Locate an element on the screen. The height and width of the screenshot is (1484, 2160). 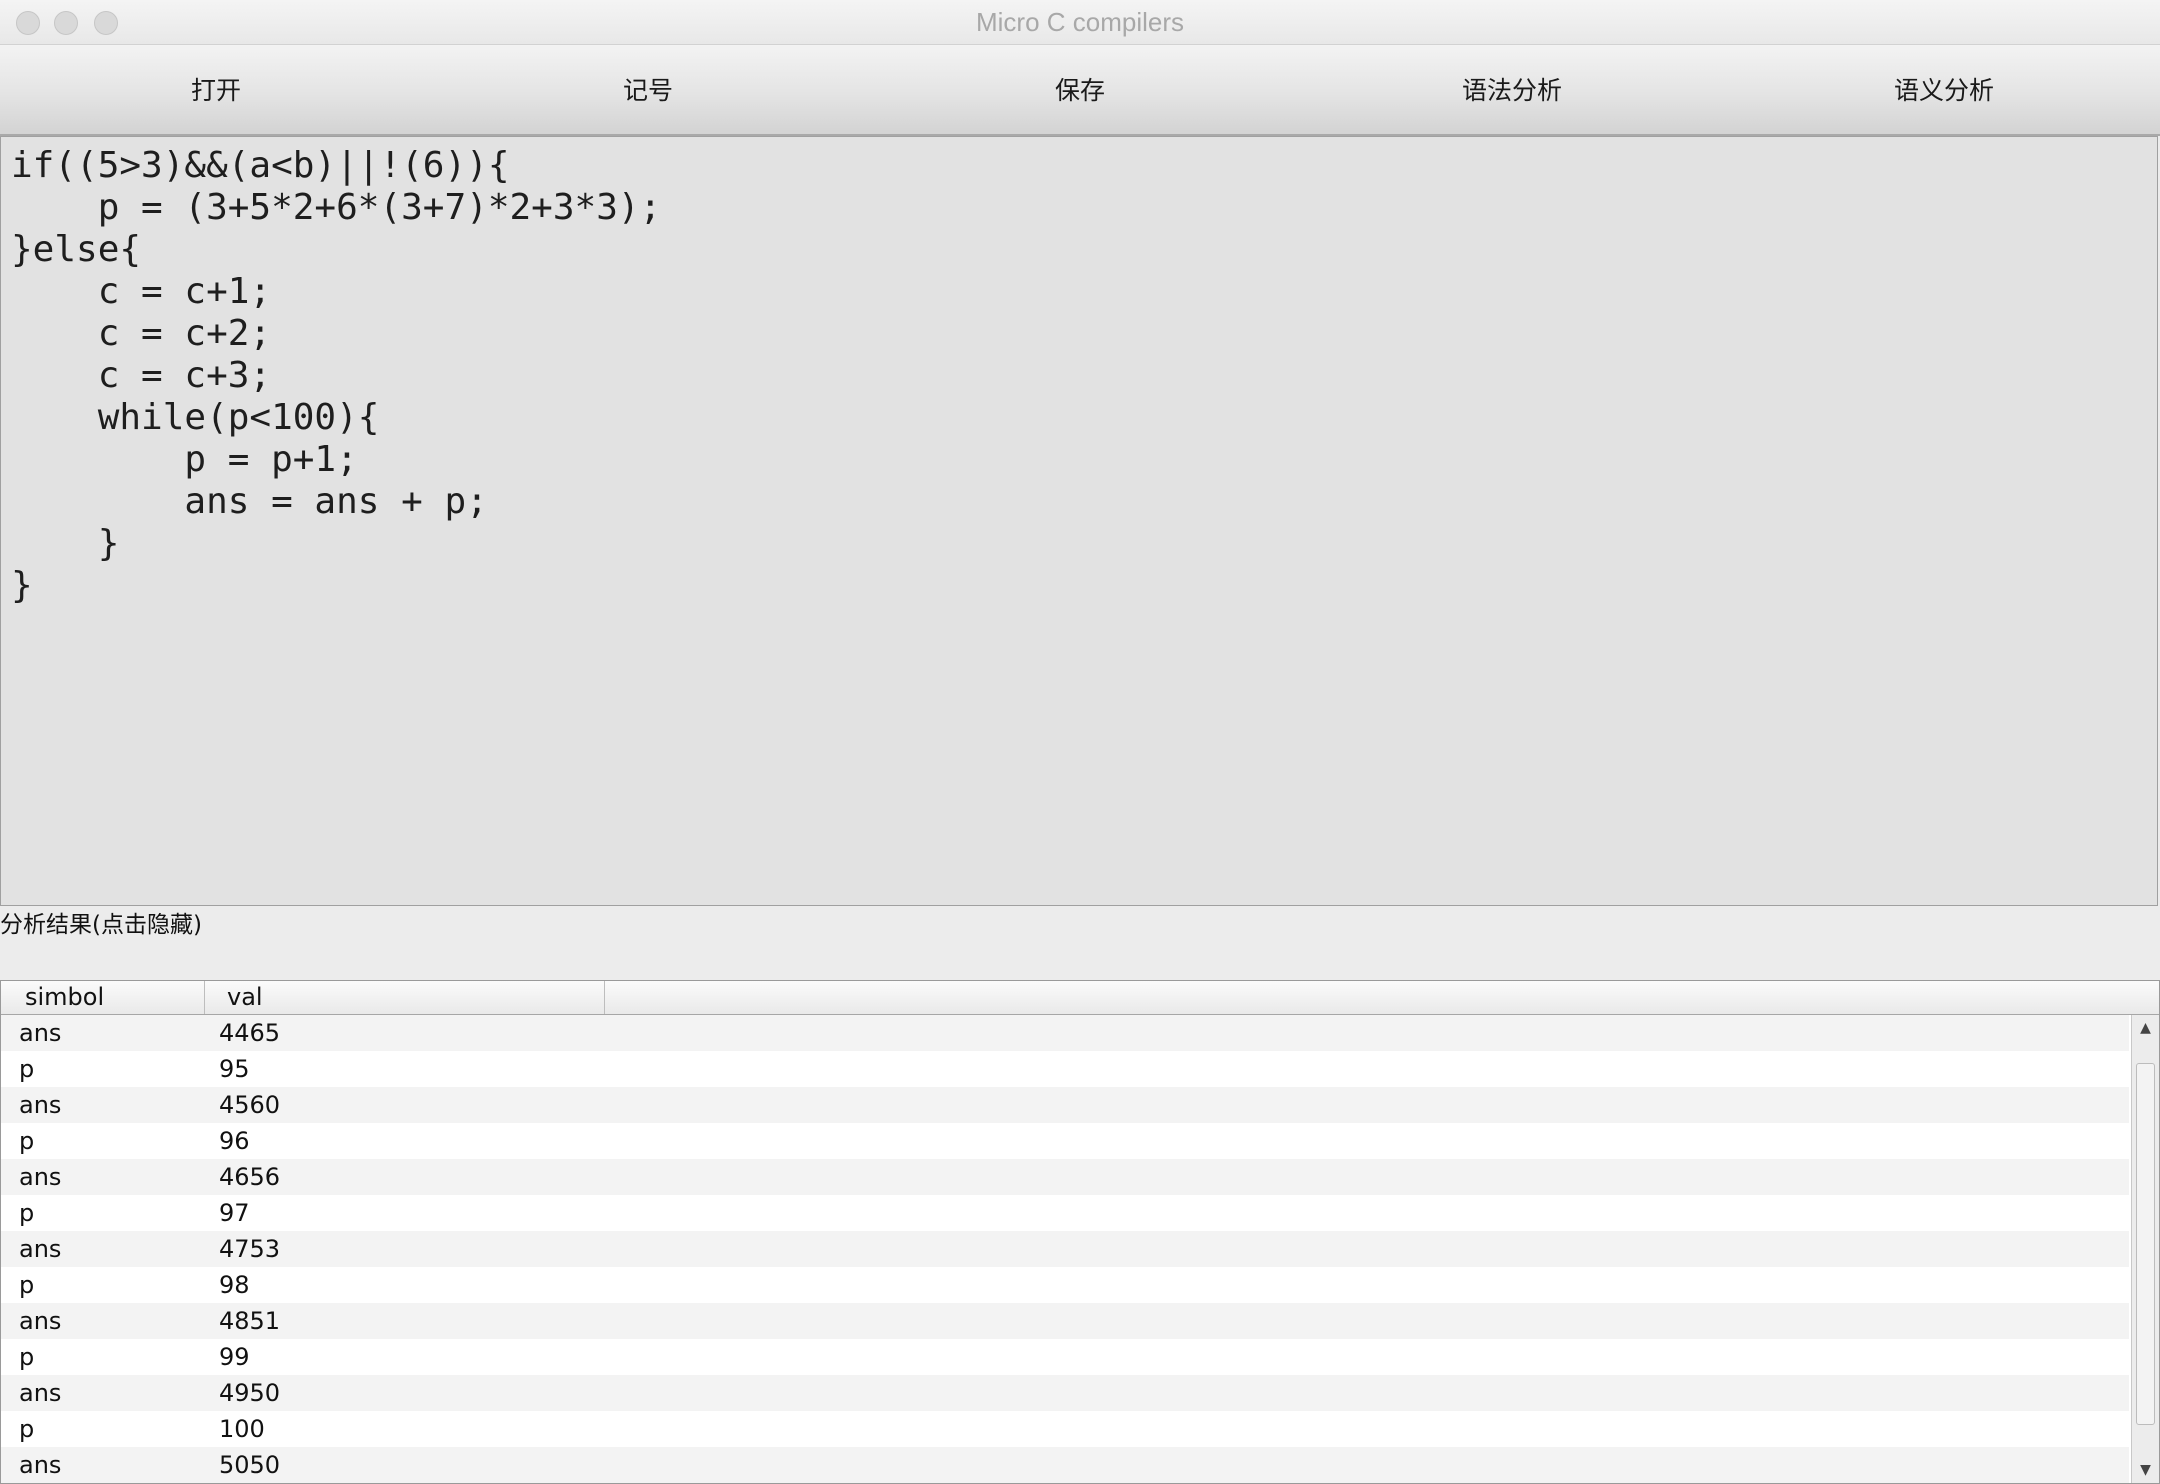
cell-val: 95 is located at coordinates (234, 1069).